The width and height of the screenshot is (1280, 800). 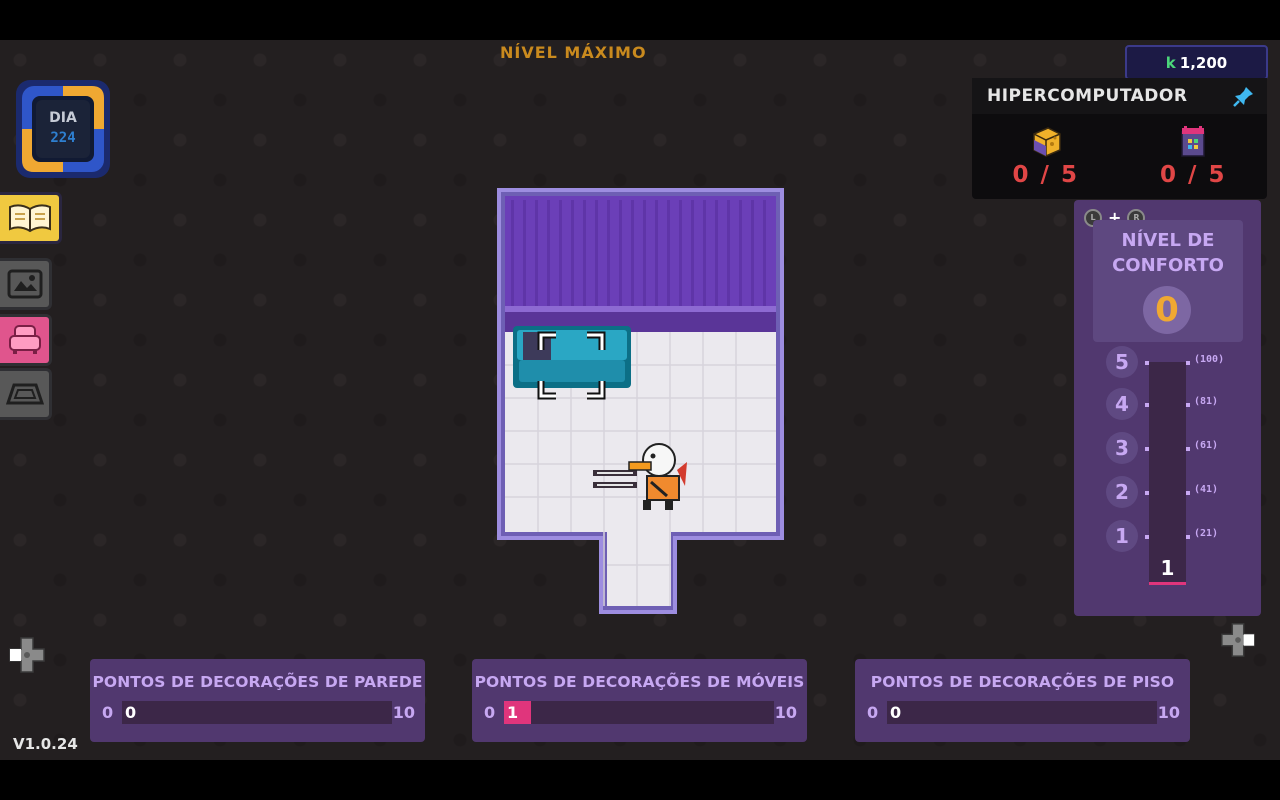 I want to click on floor-decor-max: 10, so click(x=1168, y=712).